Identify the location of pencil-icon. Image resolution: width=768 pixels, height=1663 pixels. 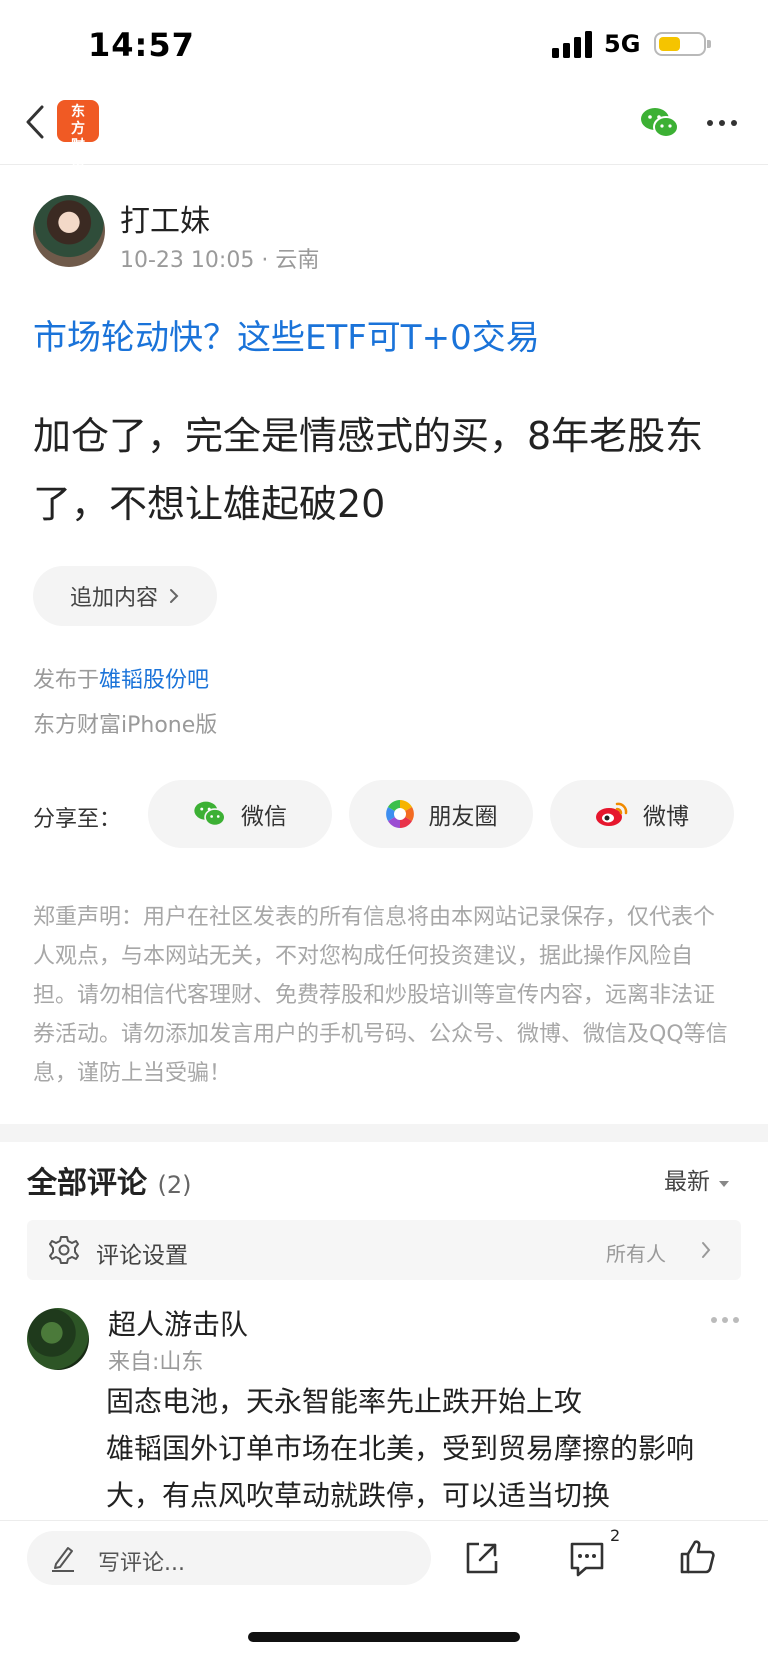
(63, 1559).